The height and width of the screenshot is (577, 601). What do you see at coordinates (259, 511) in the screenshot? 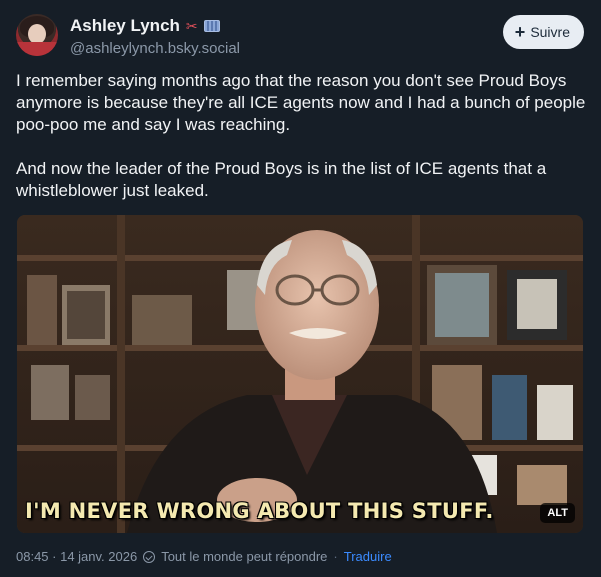
I see `gif-caption: I'M NEVER WRONG ABOUT THIS STUFF.` at bounding box center [259, 511].